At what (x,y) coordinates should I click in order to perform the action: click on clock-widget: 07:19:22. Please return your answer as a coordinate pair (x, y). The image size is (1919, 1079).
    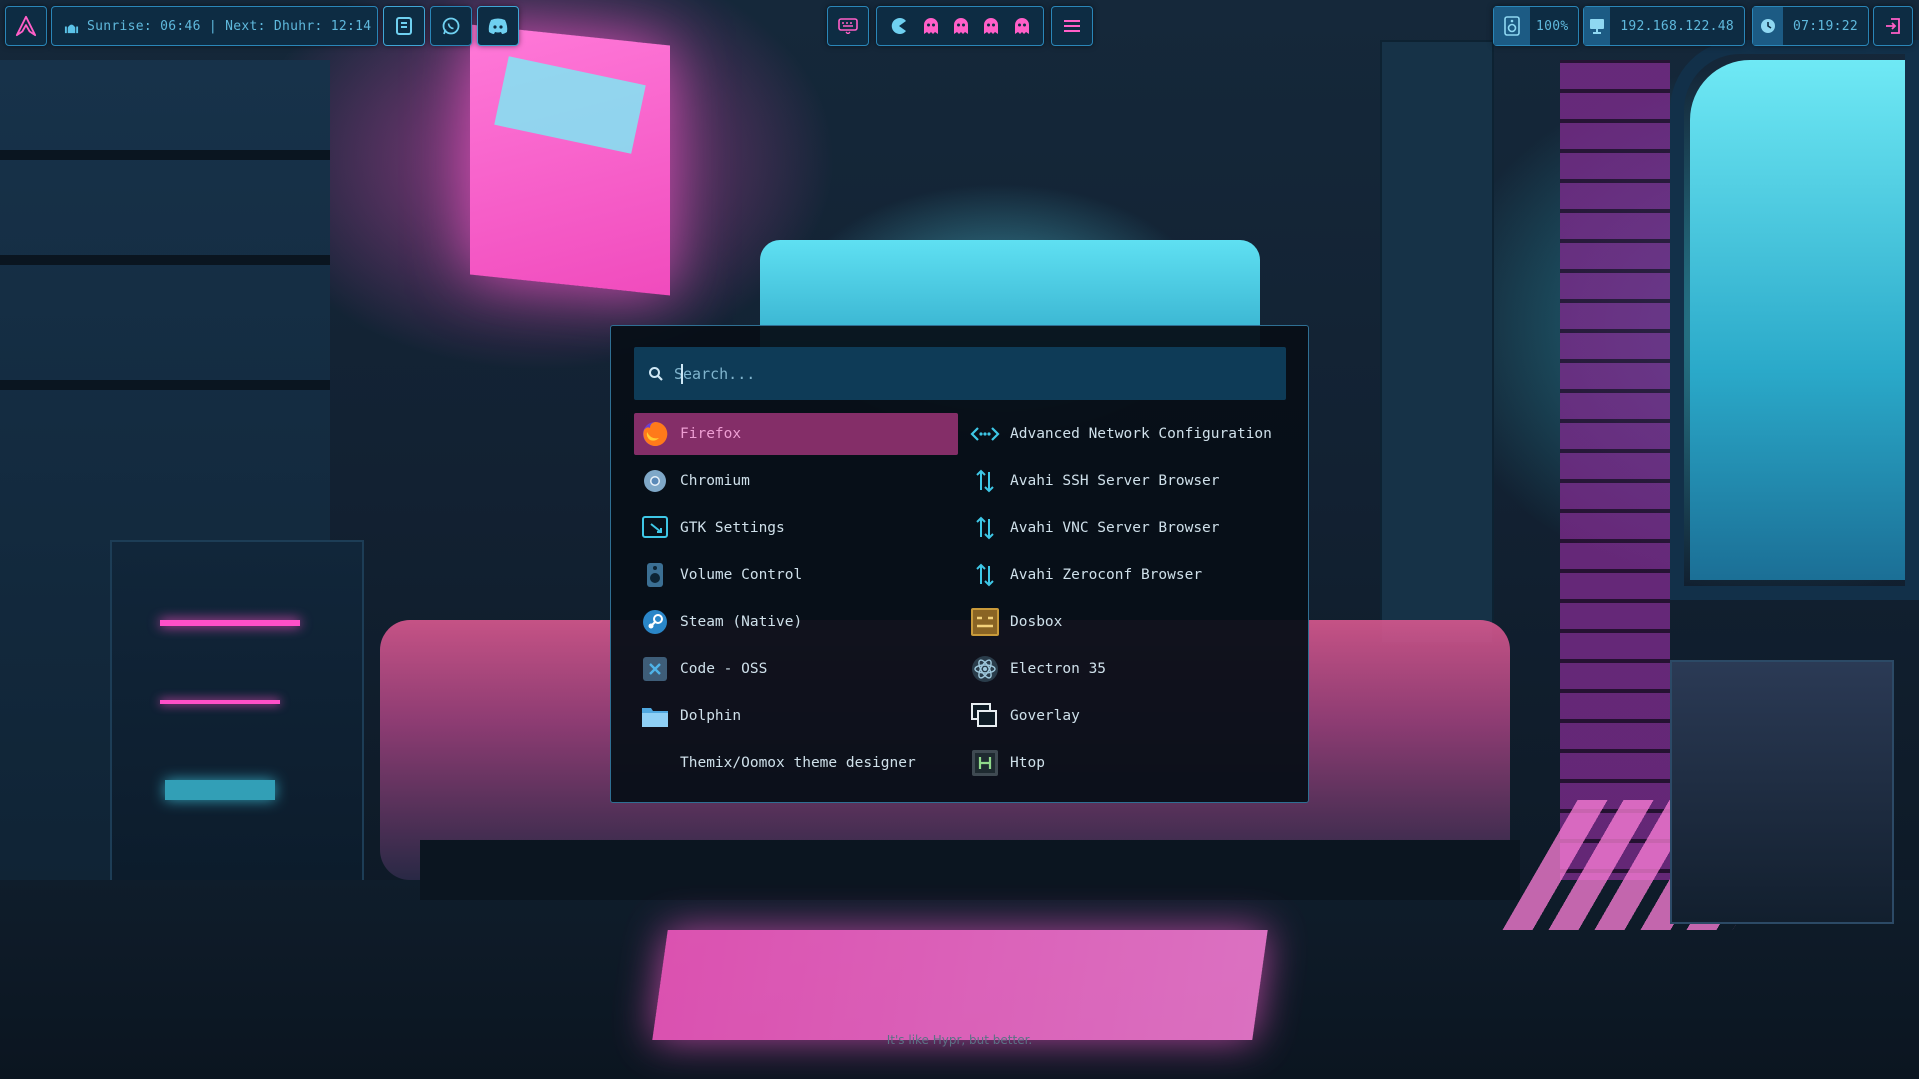
    Looking at the image, I should click on (1810, 26).